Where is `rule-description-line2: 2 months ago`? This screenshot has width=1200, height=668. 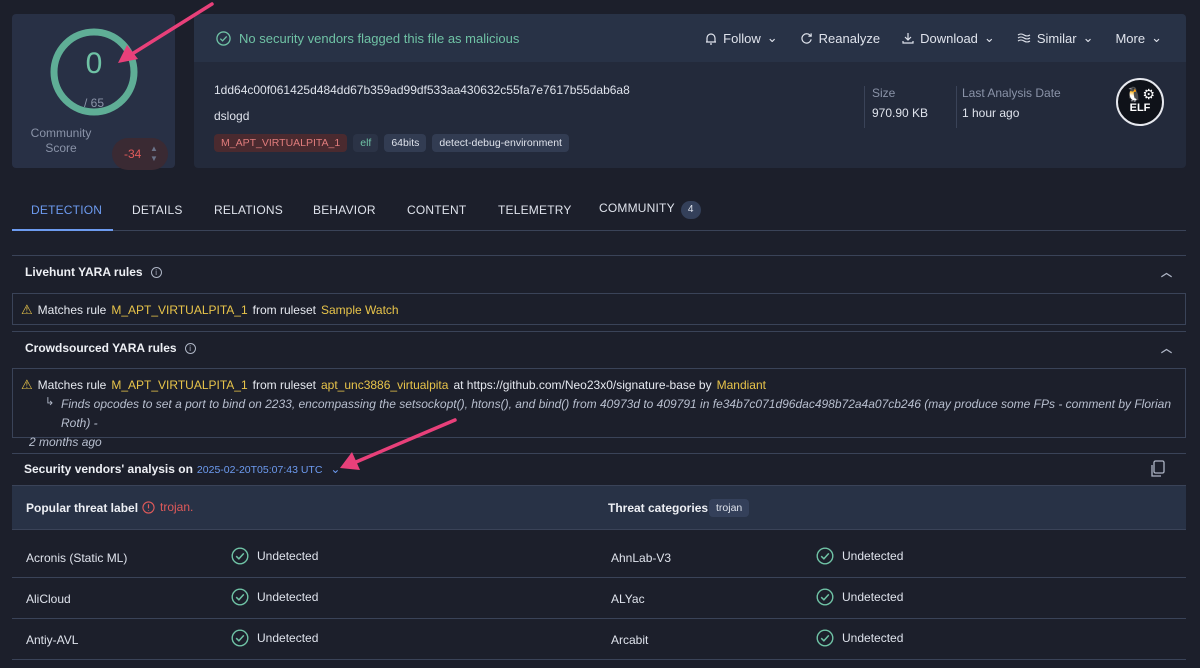 rule-description-line2: 2 months ago is located at coordinates (65, 442).